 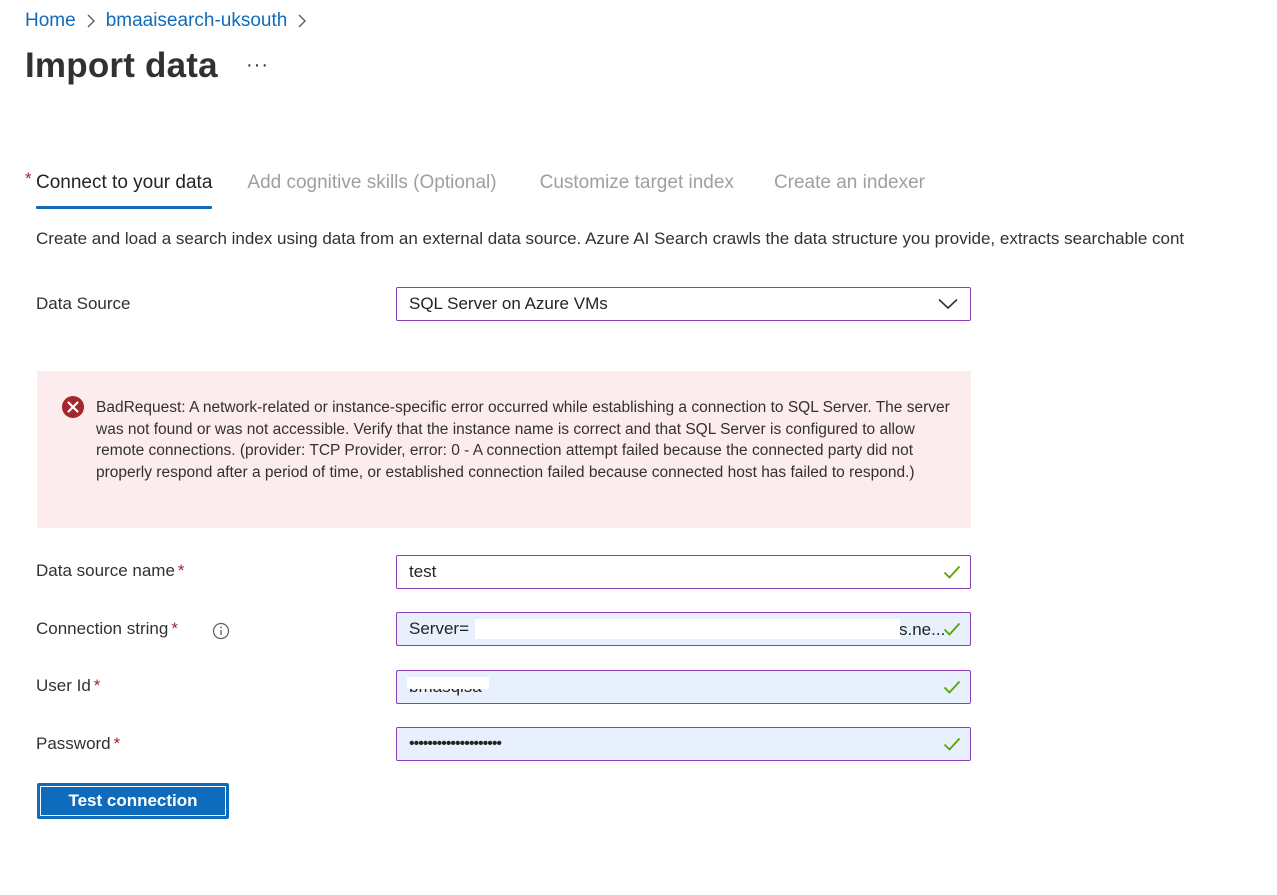 What do you see at coordinates (689, 687) in the screenshot?
I see `user-id-value: bmasqlsa` at bounding box center [689, 687].